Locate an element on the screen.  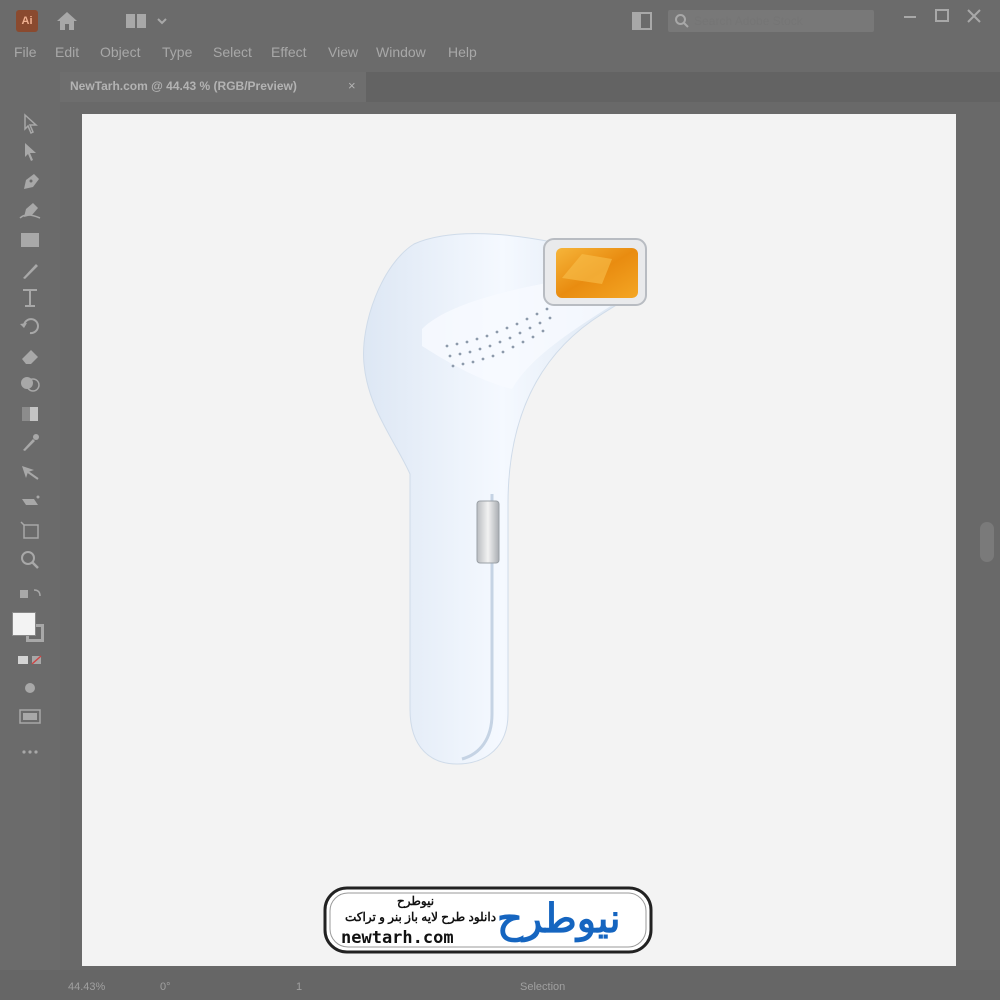
document-tab-label: NewTarh.com @ 44.43 % (RGB/Preview) is located at coordinates (183, 86).